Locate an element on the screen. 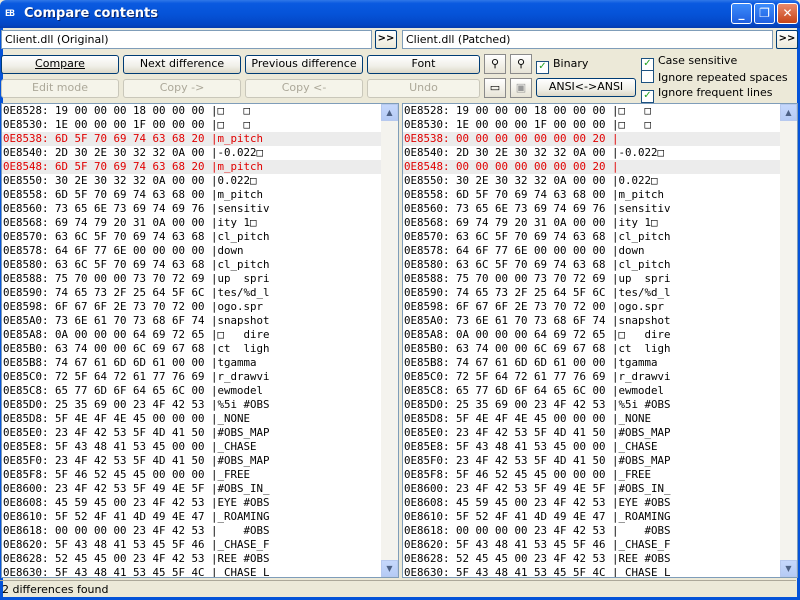 This screenshot has height=600, width=800. close-button: ✕ is located at coordinates (787, 13).